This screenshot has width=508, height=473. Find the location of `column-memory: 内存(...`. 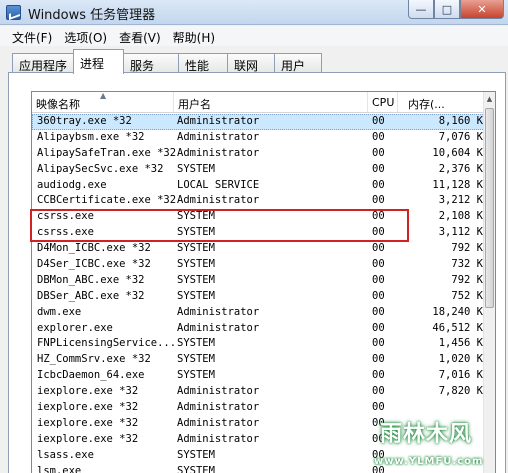

column-memory: 内存(... is located at coordinates (441, 102).